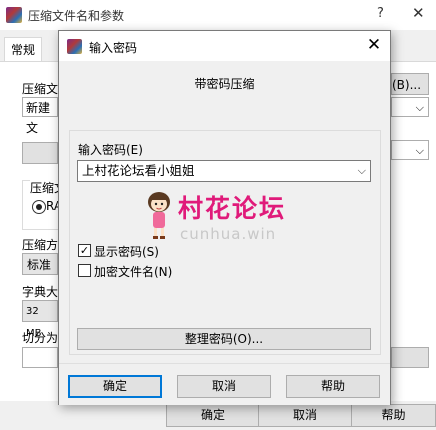  What do you see at coordinates (40, 292) in the screenshot?
I see `dictionary-size-label: 字典大` at bounding box center [40, 292].